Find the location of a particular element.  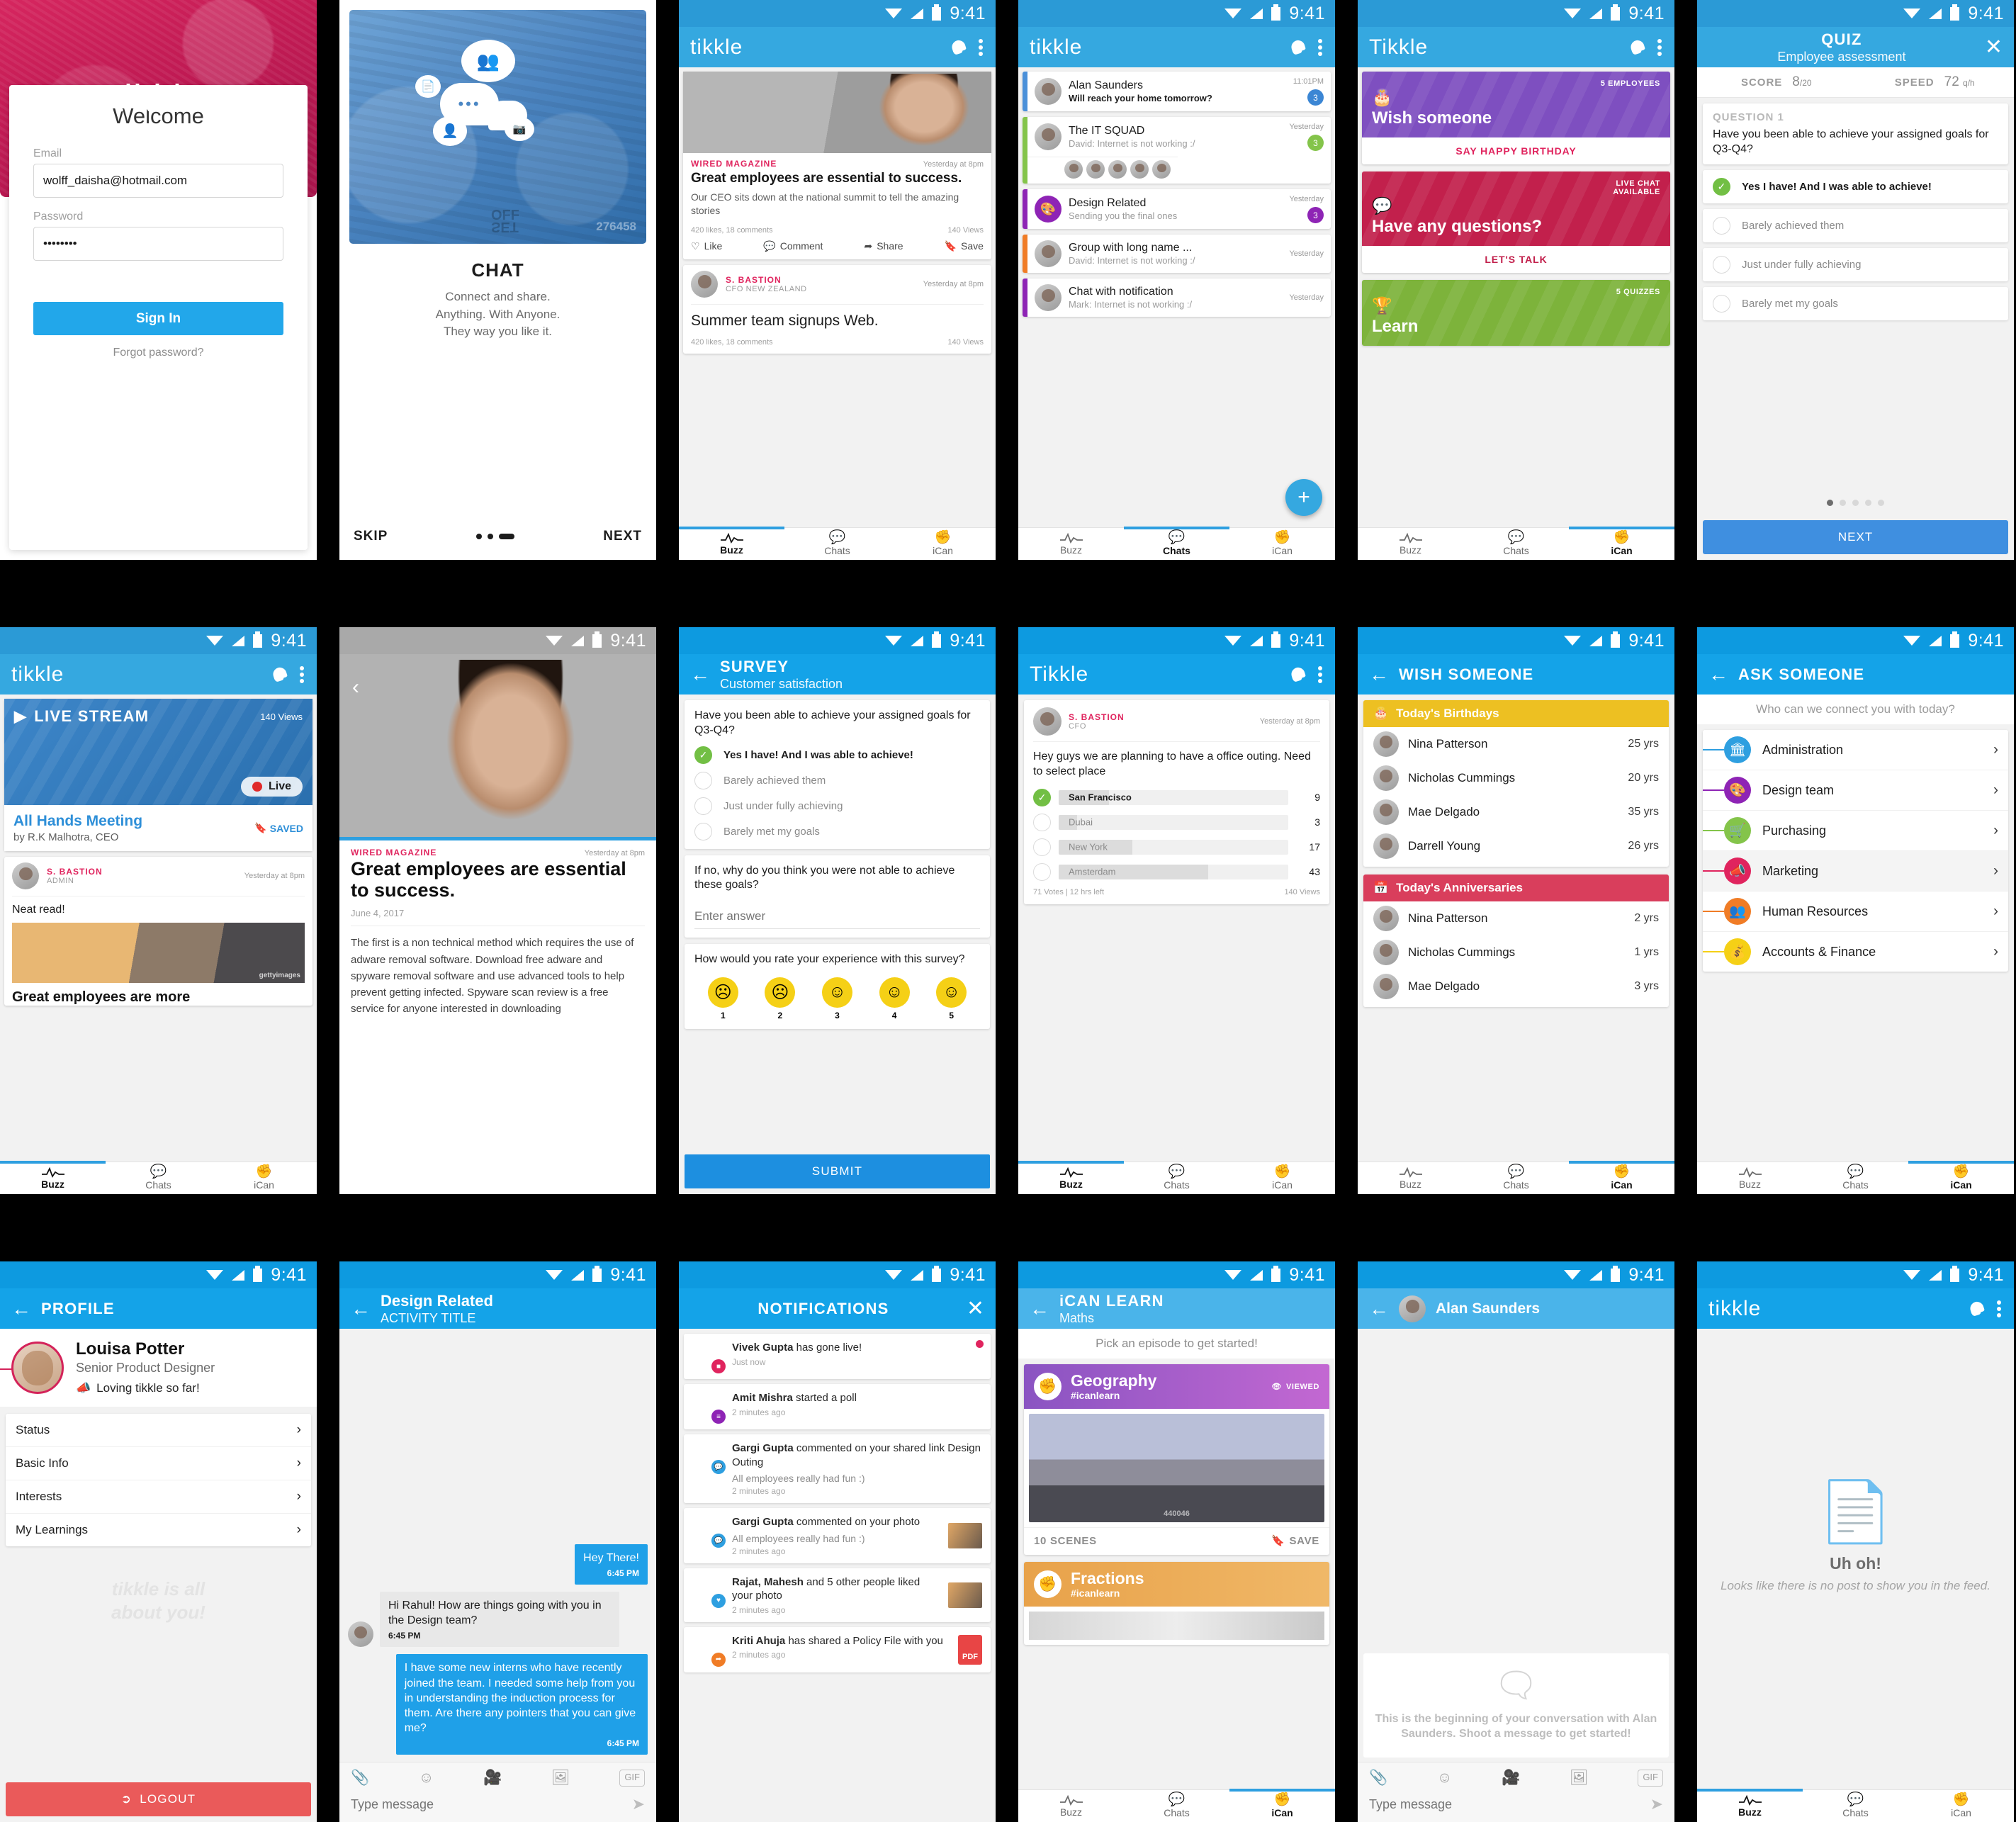

department-row-administration: 🏛 Administration › is located at coordinates (1855, 750).